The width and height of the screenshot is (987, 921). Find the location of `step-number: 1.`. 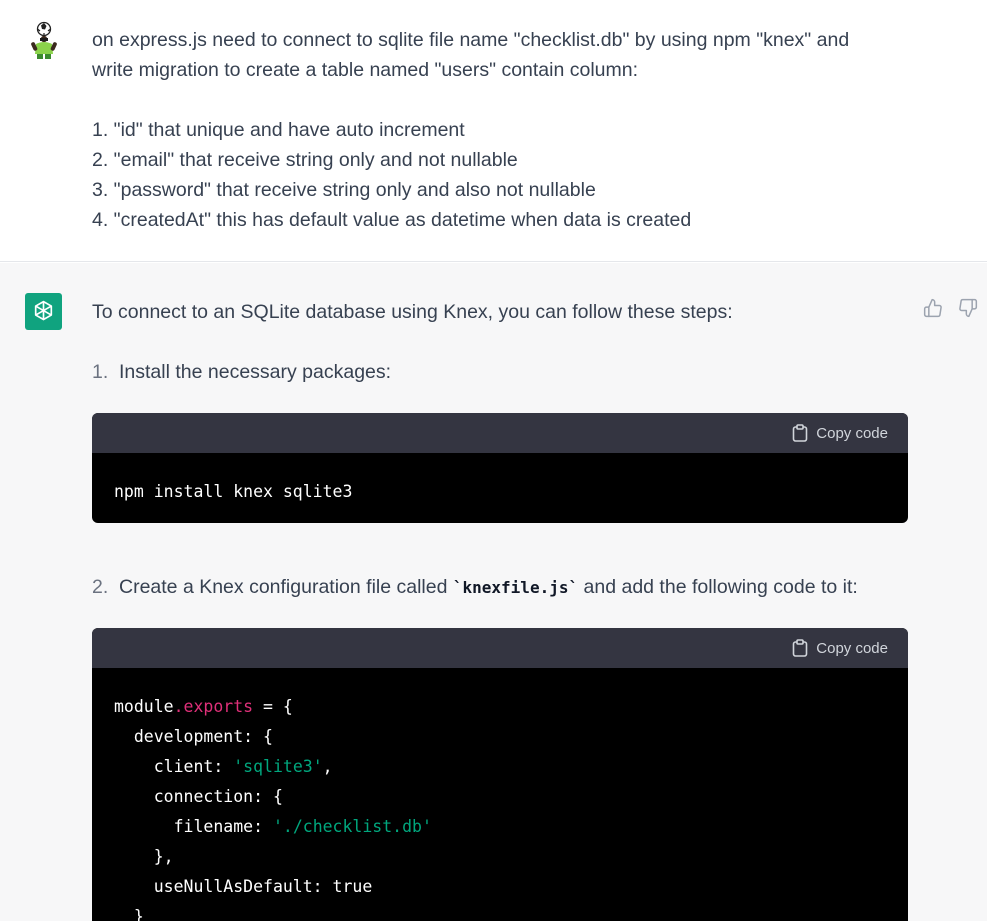

step-number: 1. is located at coordinates (100, 372).